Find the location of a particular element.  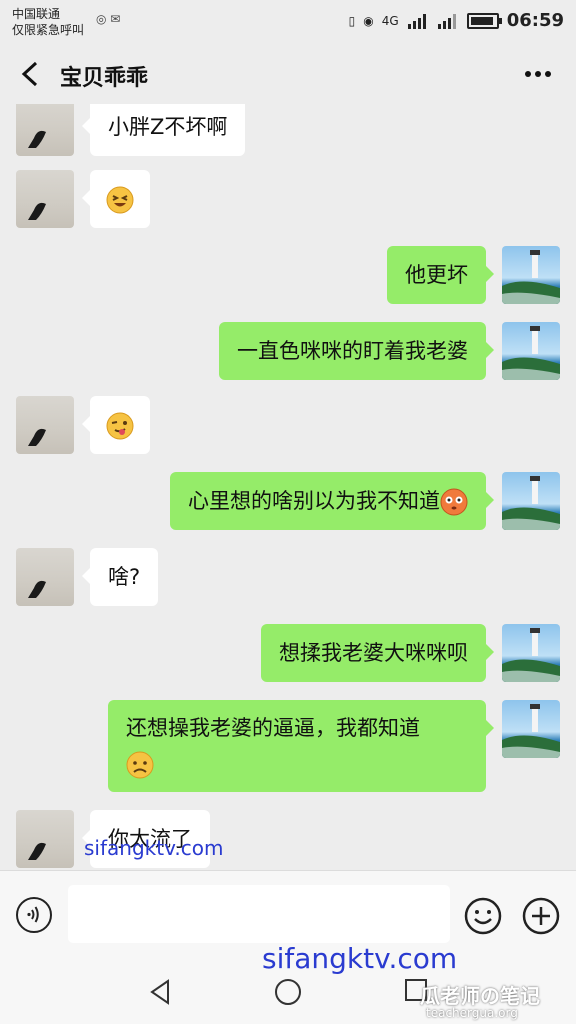

message-bubble-right: 他更坏 is located at coordinates (440, 275).